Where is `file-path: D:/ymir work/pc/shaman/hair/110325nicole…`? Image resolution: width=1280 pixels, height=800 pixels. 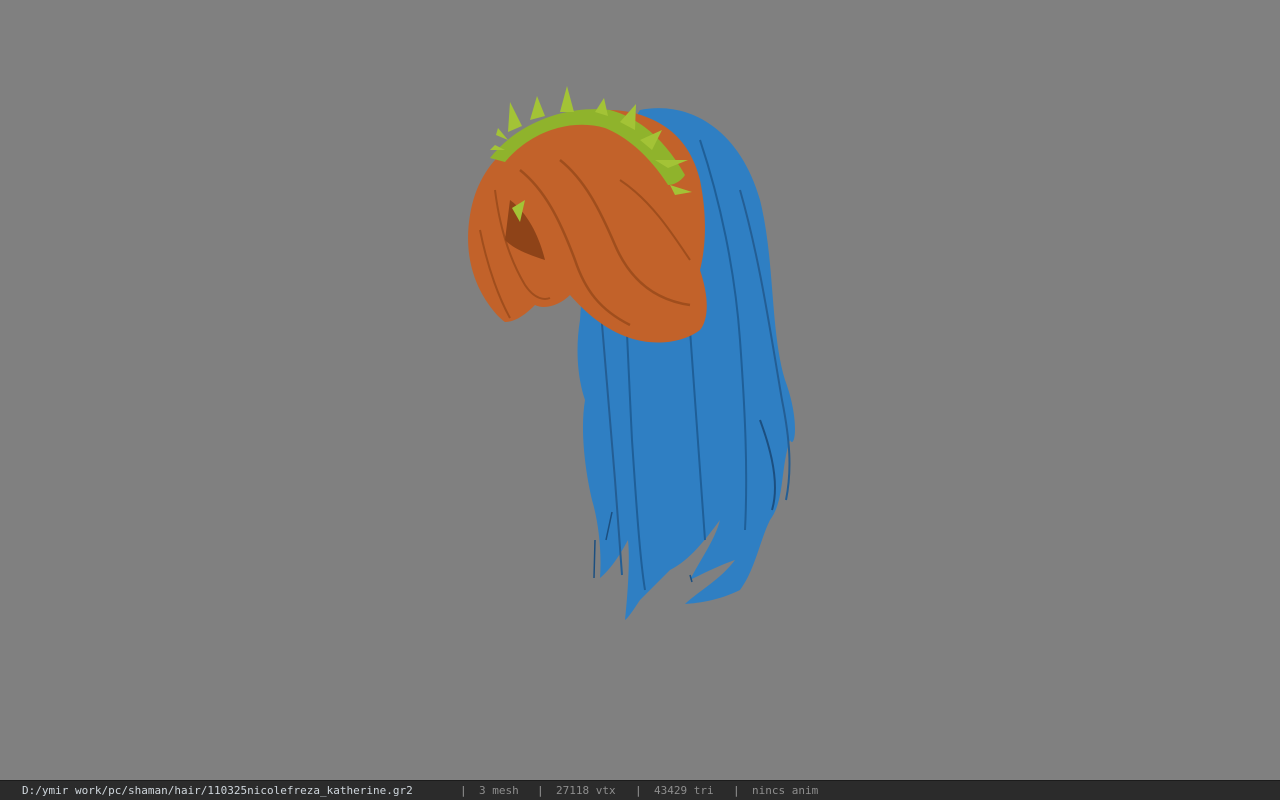
file-path: D:/ymir work/pc/shaman/hair/110325nicole… is located at coordinates (217, 790).